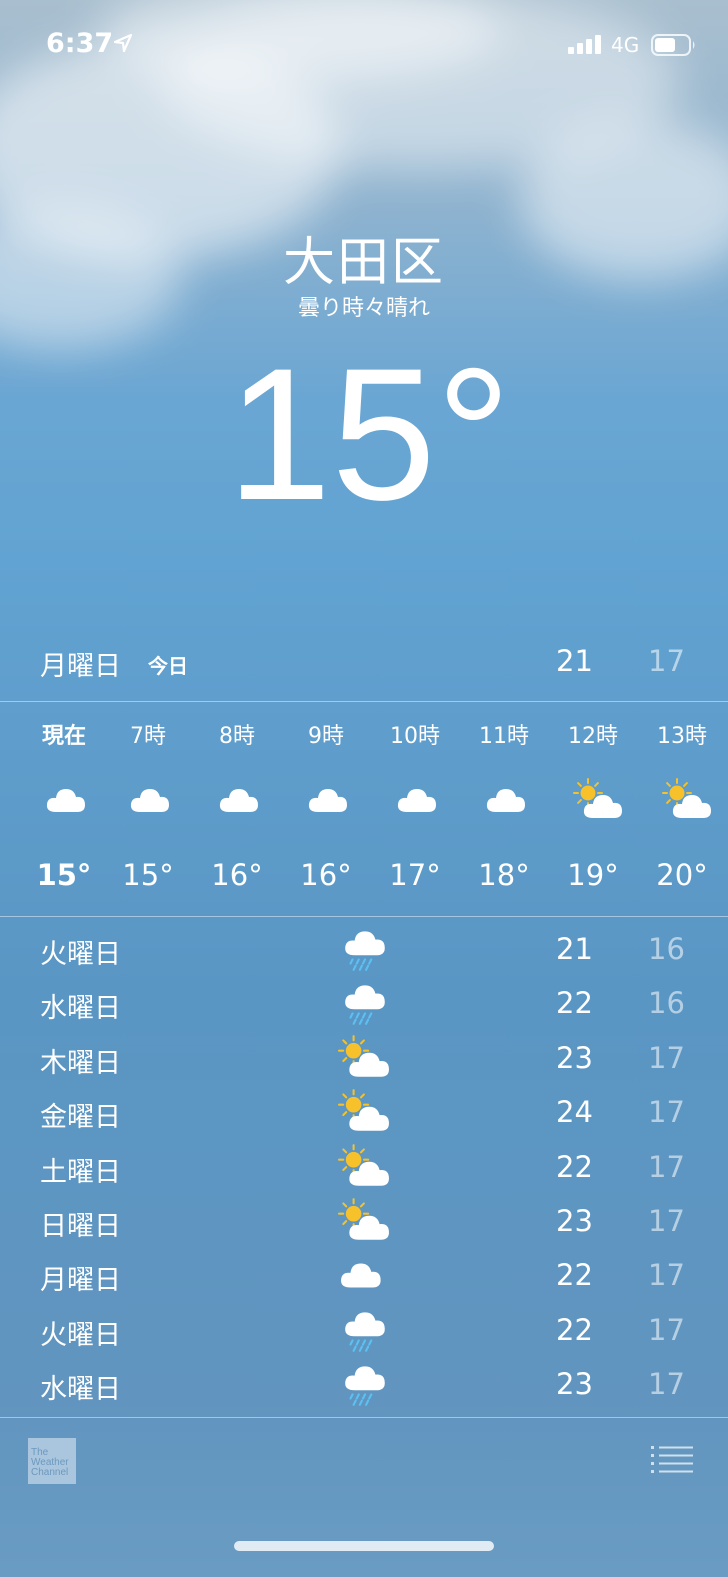 This screenshot has width=728, height=1577. Describe the element at coordinates (237, 736) in the screenshot. I see `hour-label: 8時` at that location.